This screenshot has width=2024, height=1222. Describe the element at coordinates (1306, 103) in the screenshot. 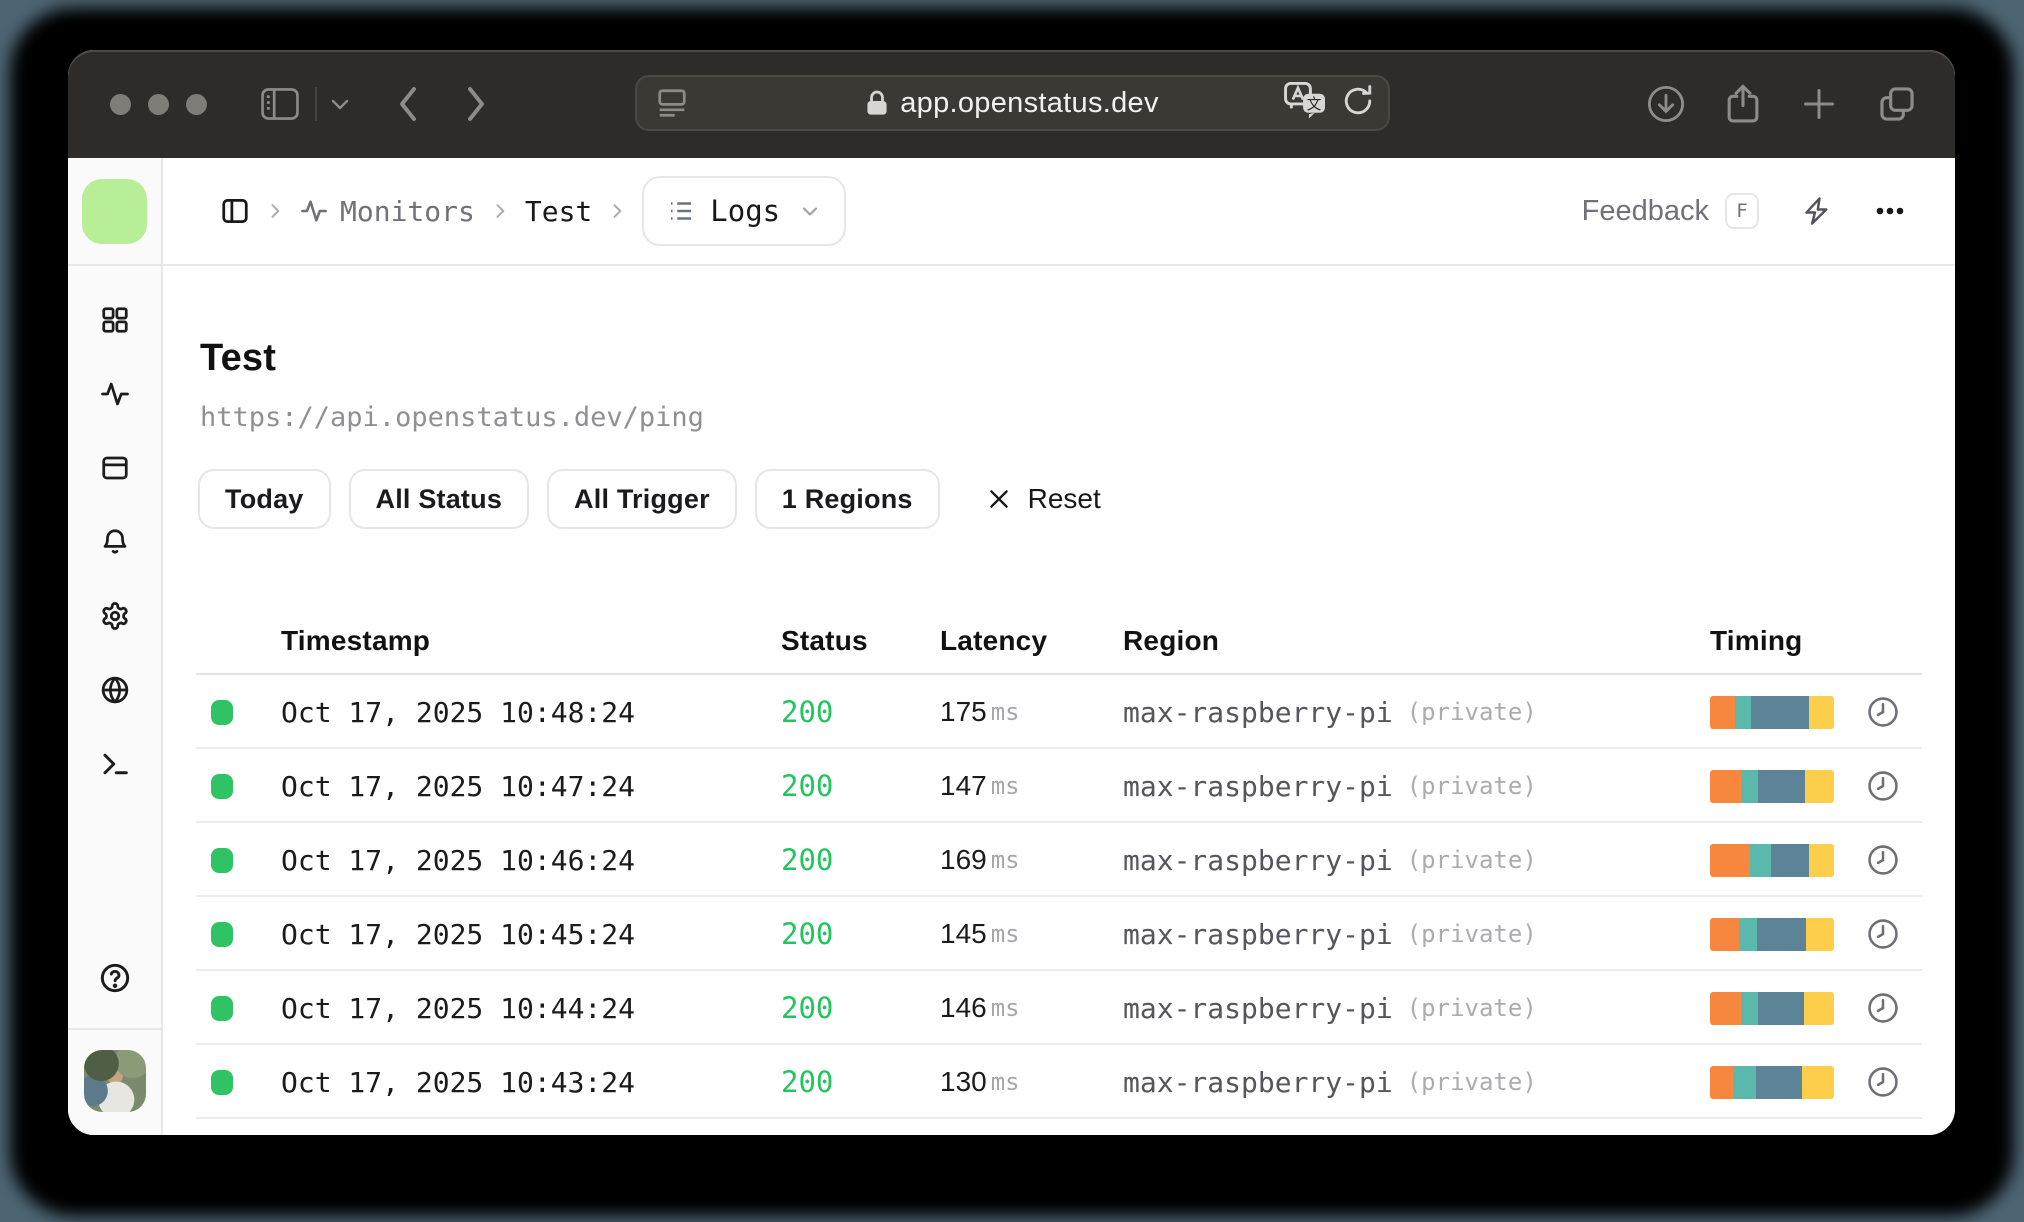

I see `translate-icon: 文` at that location.